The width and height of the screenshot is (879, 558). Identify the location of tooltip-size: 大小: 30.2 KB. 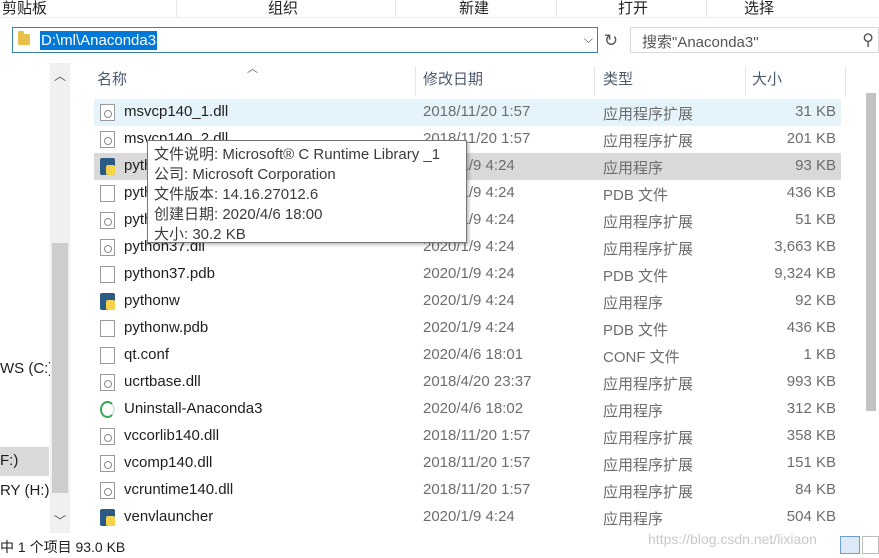
(200, 234).